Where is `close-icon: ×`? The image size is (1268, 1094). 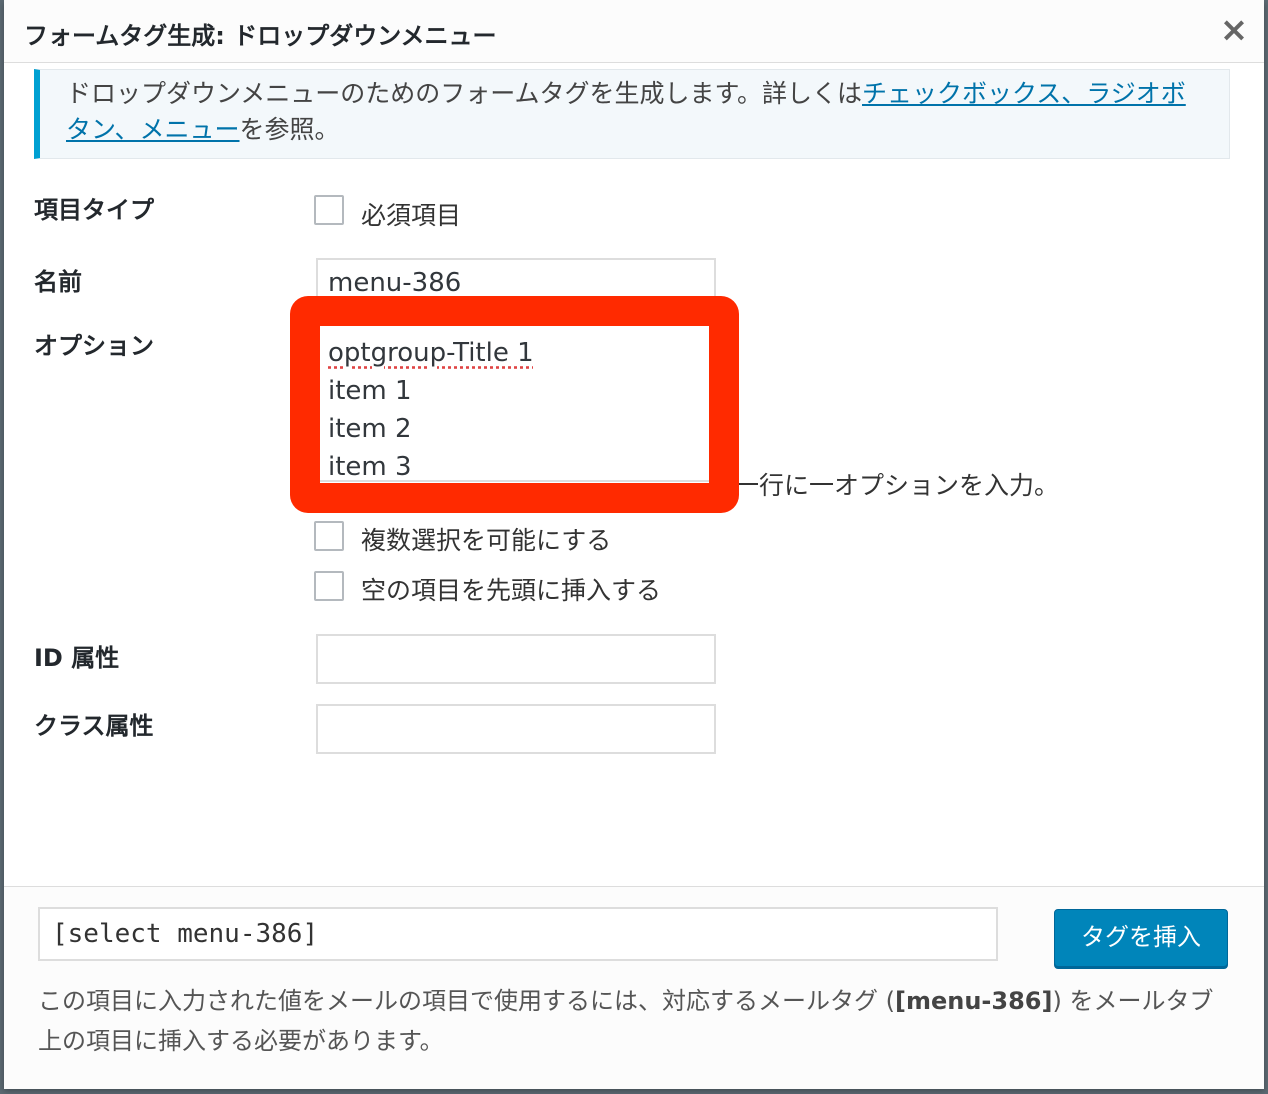
close-icon: × is located at coordinates (1234, 30).